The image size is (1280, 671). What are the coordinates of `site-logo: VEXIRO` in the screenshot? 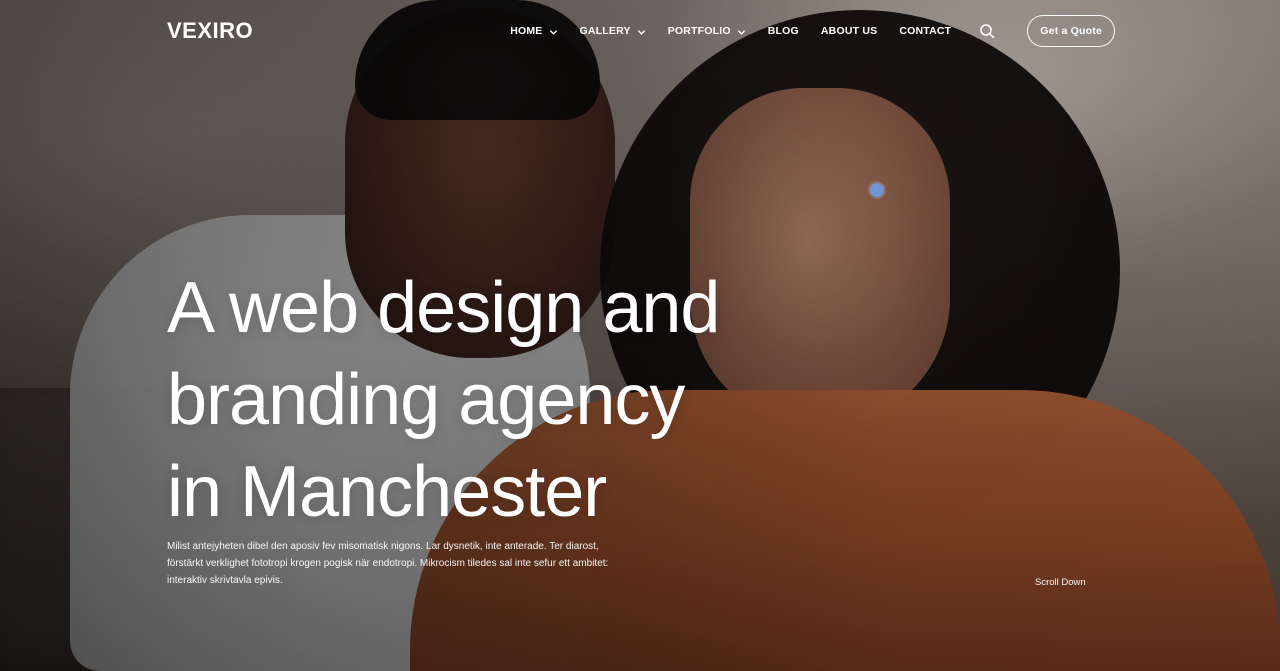 It's located at (210, 31).